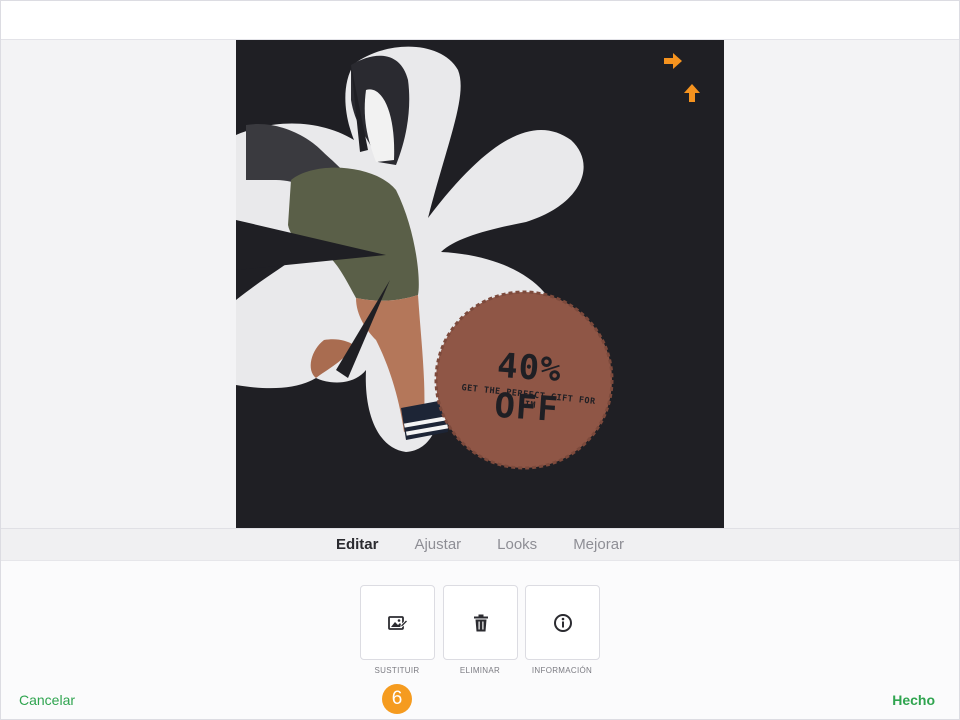  I want to click on replace-button, so click(397, 622).